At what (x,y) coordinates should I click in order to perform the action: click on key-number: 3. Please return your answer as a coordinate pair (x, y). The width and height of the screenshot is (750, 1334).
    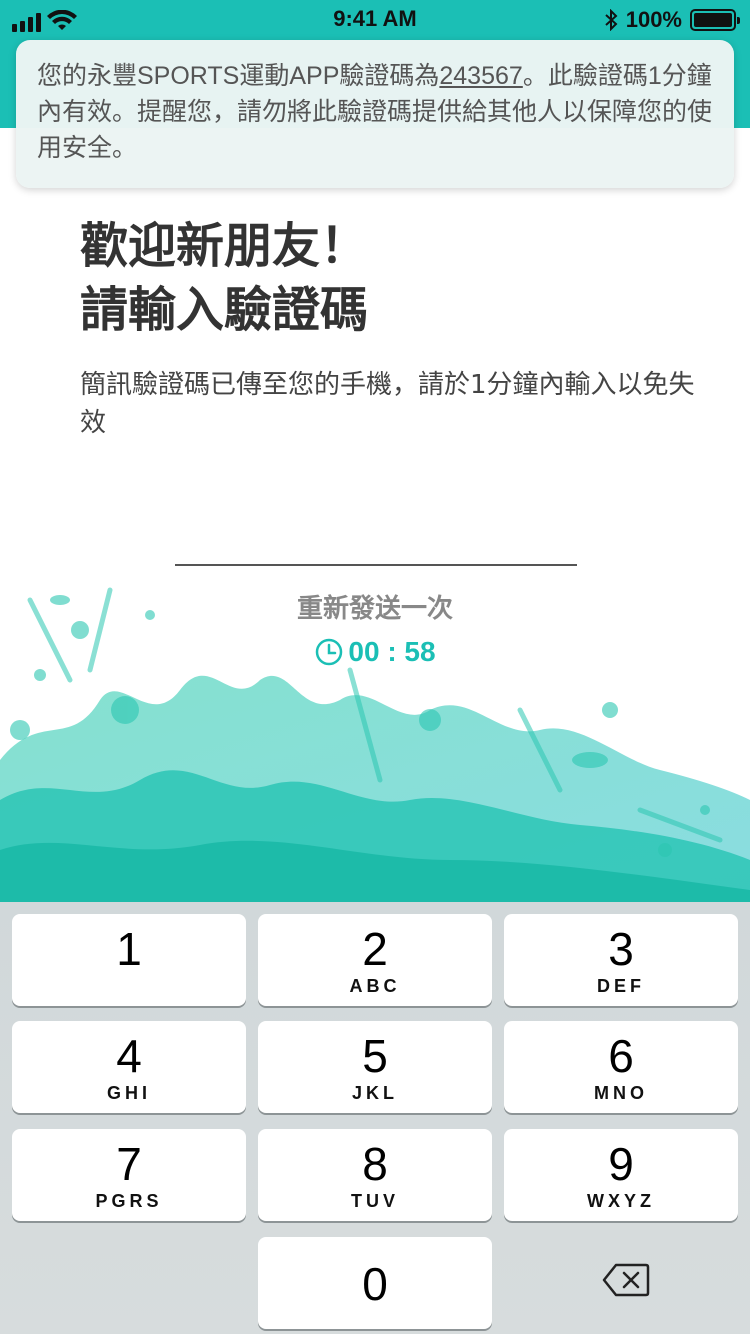
    Looking at the image, I should click on (621, 949).